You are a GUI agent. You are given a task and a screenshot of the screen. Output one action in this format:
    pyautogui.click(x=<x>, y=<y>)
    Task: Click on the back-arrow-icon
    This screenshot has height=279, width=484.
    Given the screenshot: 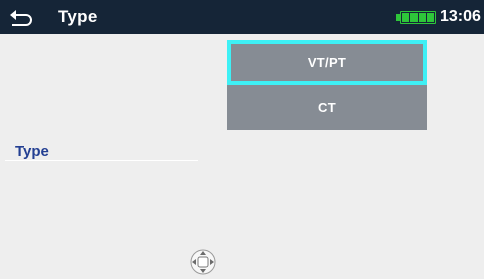 What is the action you would take?
    pyautogui.click(x=22, y=17)
    